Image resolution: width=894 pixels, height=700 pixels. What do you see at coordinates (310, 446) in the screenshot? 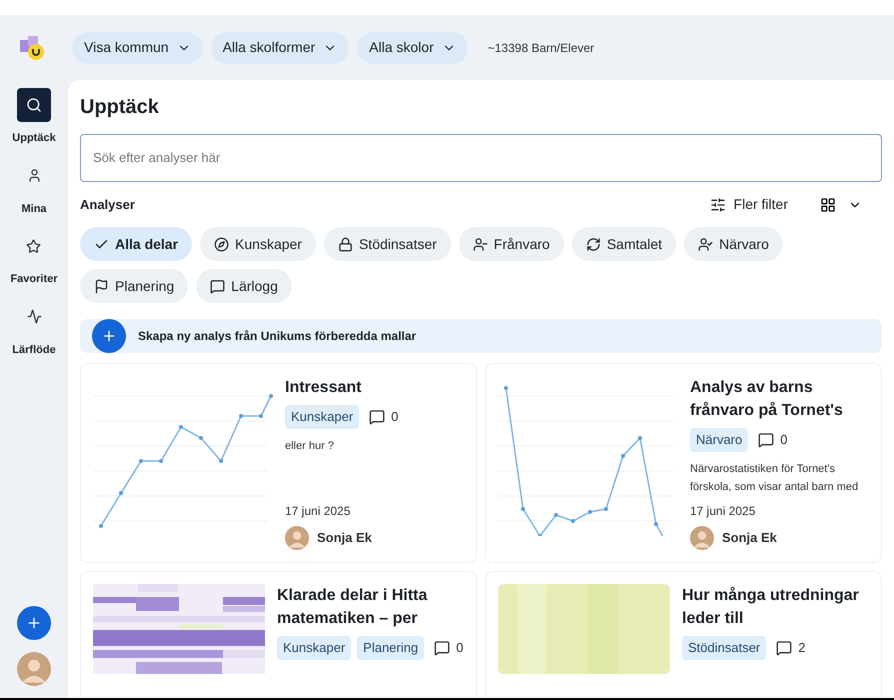
I see `card-description: eller hur ?` at bounding box center [310, 446].